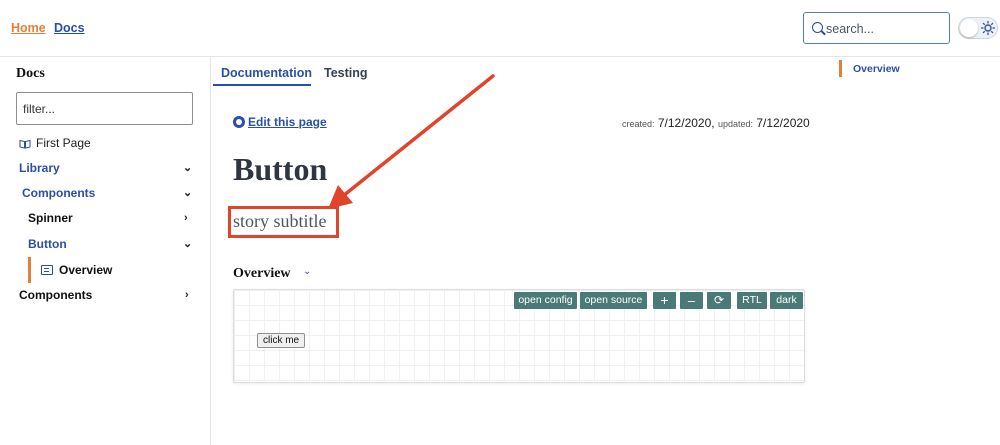 The image size is (1000, 445). What do you see at coordinates (262, 85) in the screenshot?
I see `active-tab-underline` at bounding box center [262, 85].